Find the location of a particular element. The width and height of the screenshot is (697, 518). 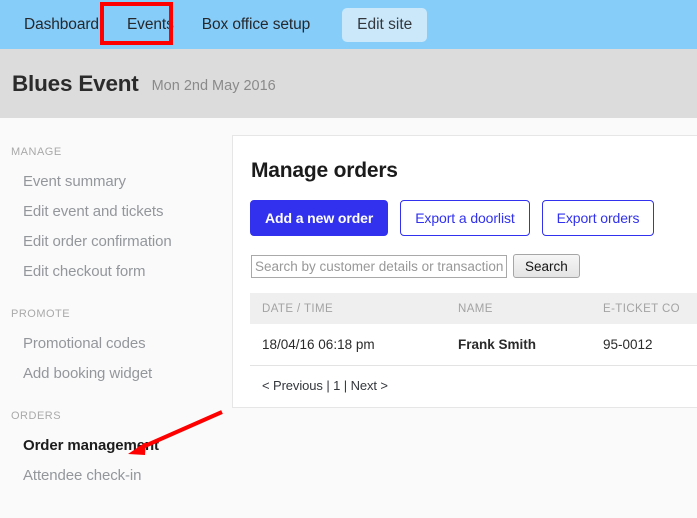

edit-site-button: Edit site is located at coordinates (385, 24).